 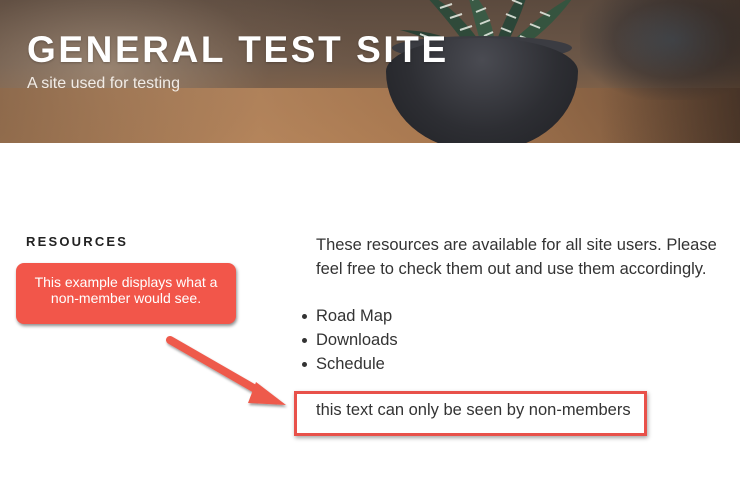 What do you see at coordinates (354, 316) in the screenshot?
I see `list-item-label: Road Map` at bounding box center [354, 316].